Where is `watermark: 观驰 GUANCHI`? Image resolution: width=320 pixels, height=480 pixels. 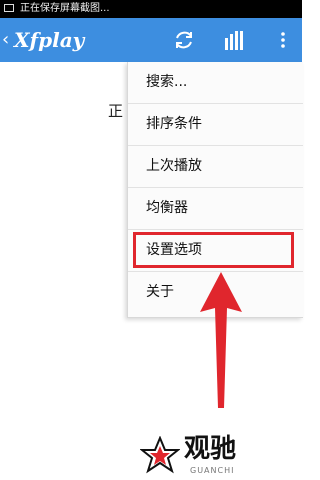
watermark: 观驰 GUANCHI is located at coordinates (201, 454).